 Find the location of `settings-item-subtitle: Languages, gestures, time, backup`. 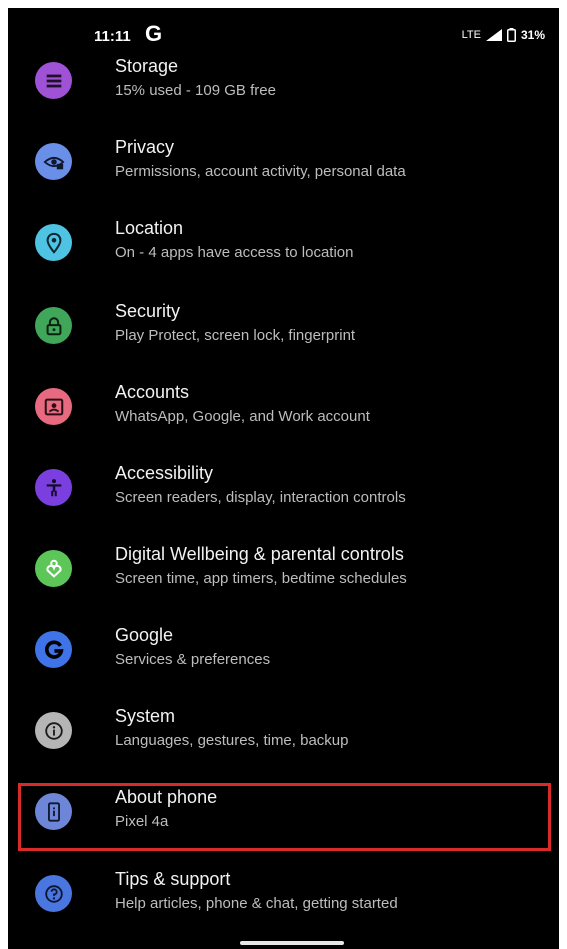

settings-item-subtitle: Languages, gestures, time, backup is located at coordinates (232, 740).